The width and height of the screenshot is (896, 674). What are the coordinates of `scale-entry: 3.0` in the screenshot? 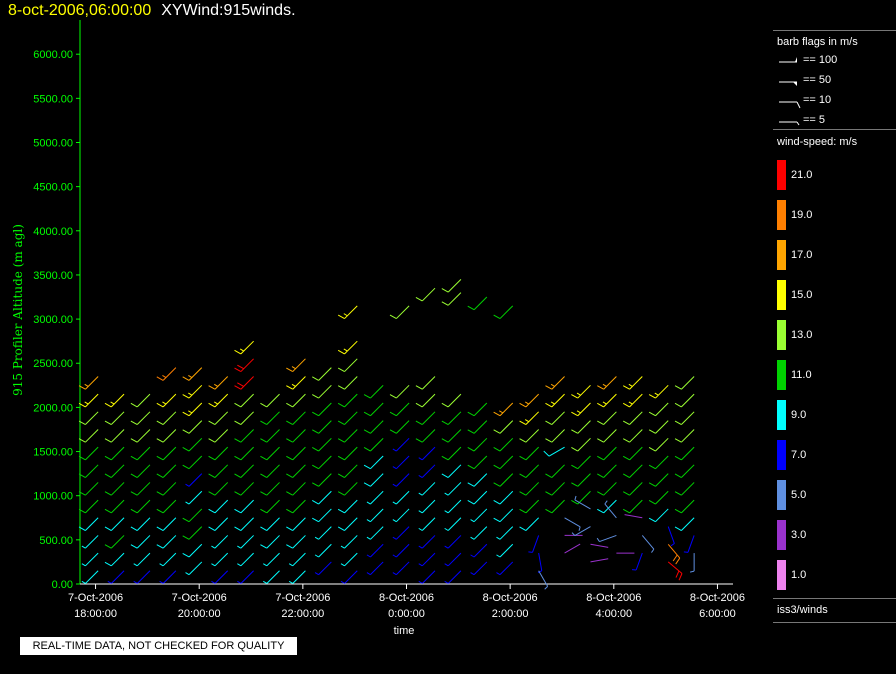 It's located at (834, 540).